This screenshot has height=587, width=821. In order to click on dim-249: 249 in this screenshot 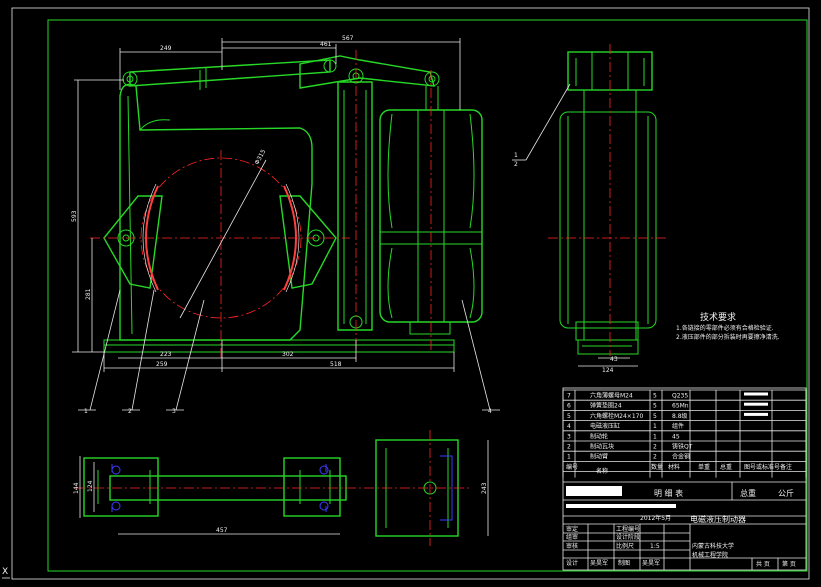, I will do `click(166, 48)`.